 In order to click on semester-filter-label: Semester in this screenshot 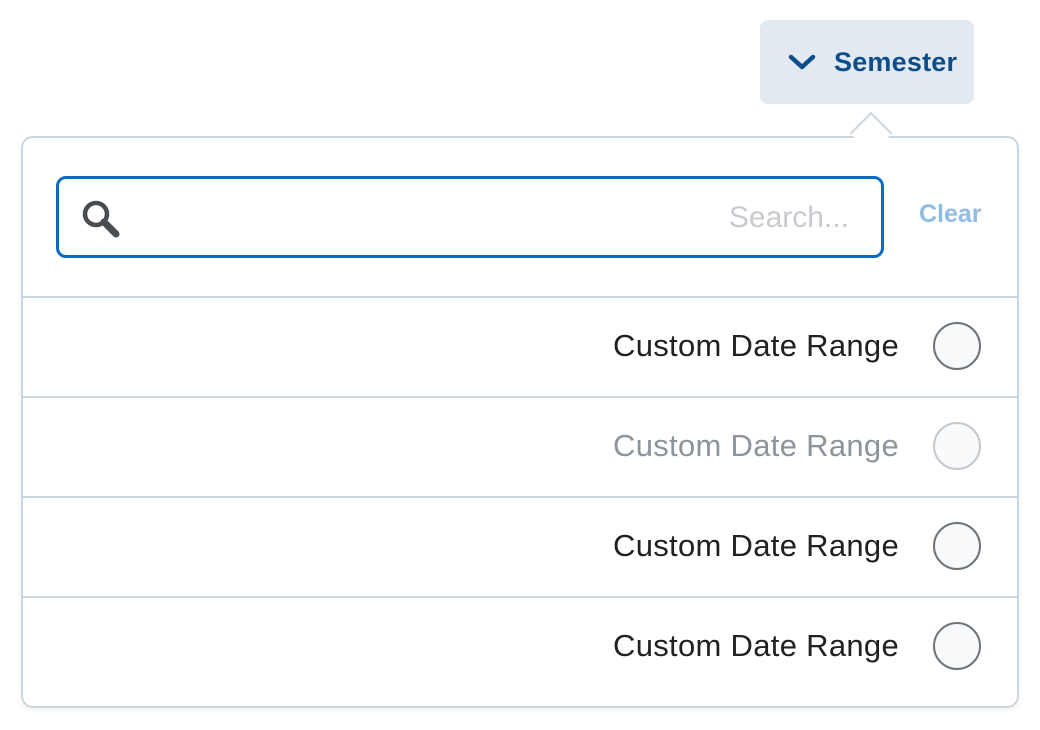, I will do `click(896, 61)`.